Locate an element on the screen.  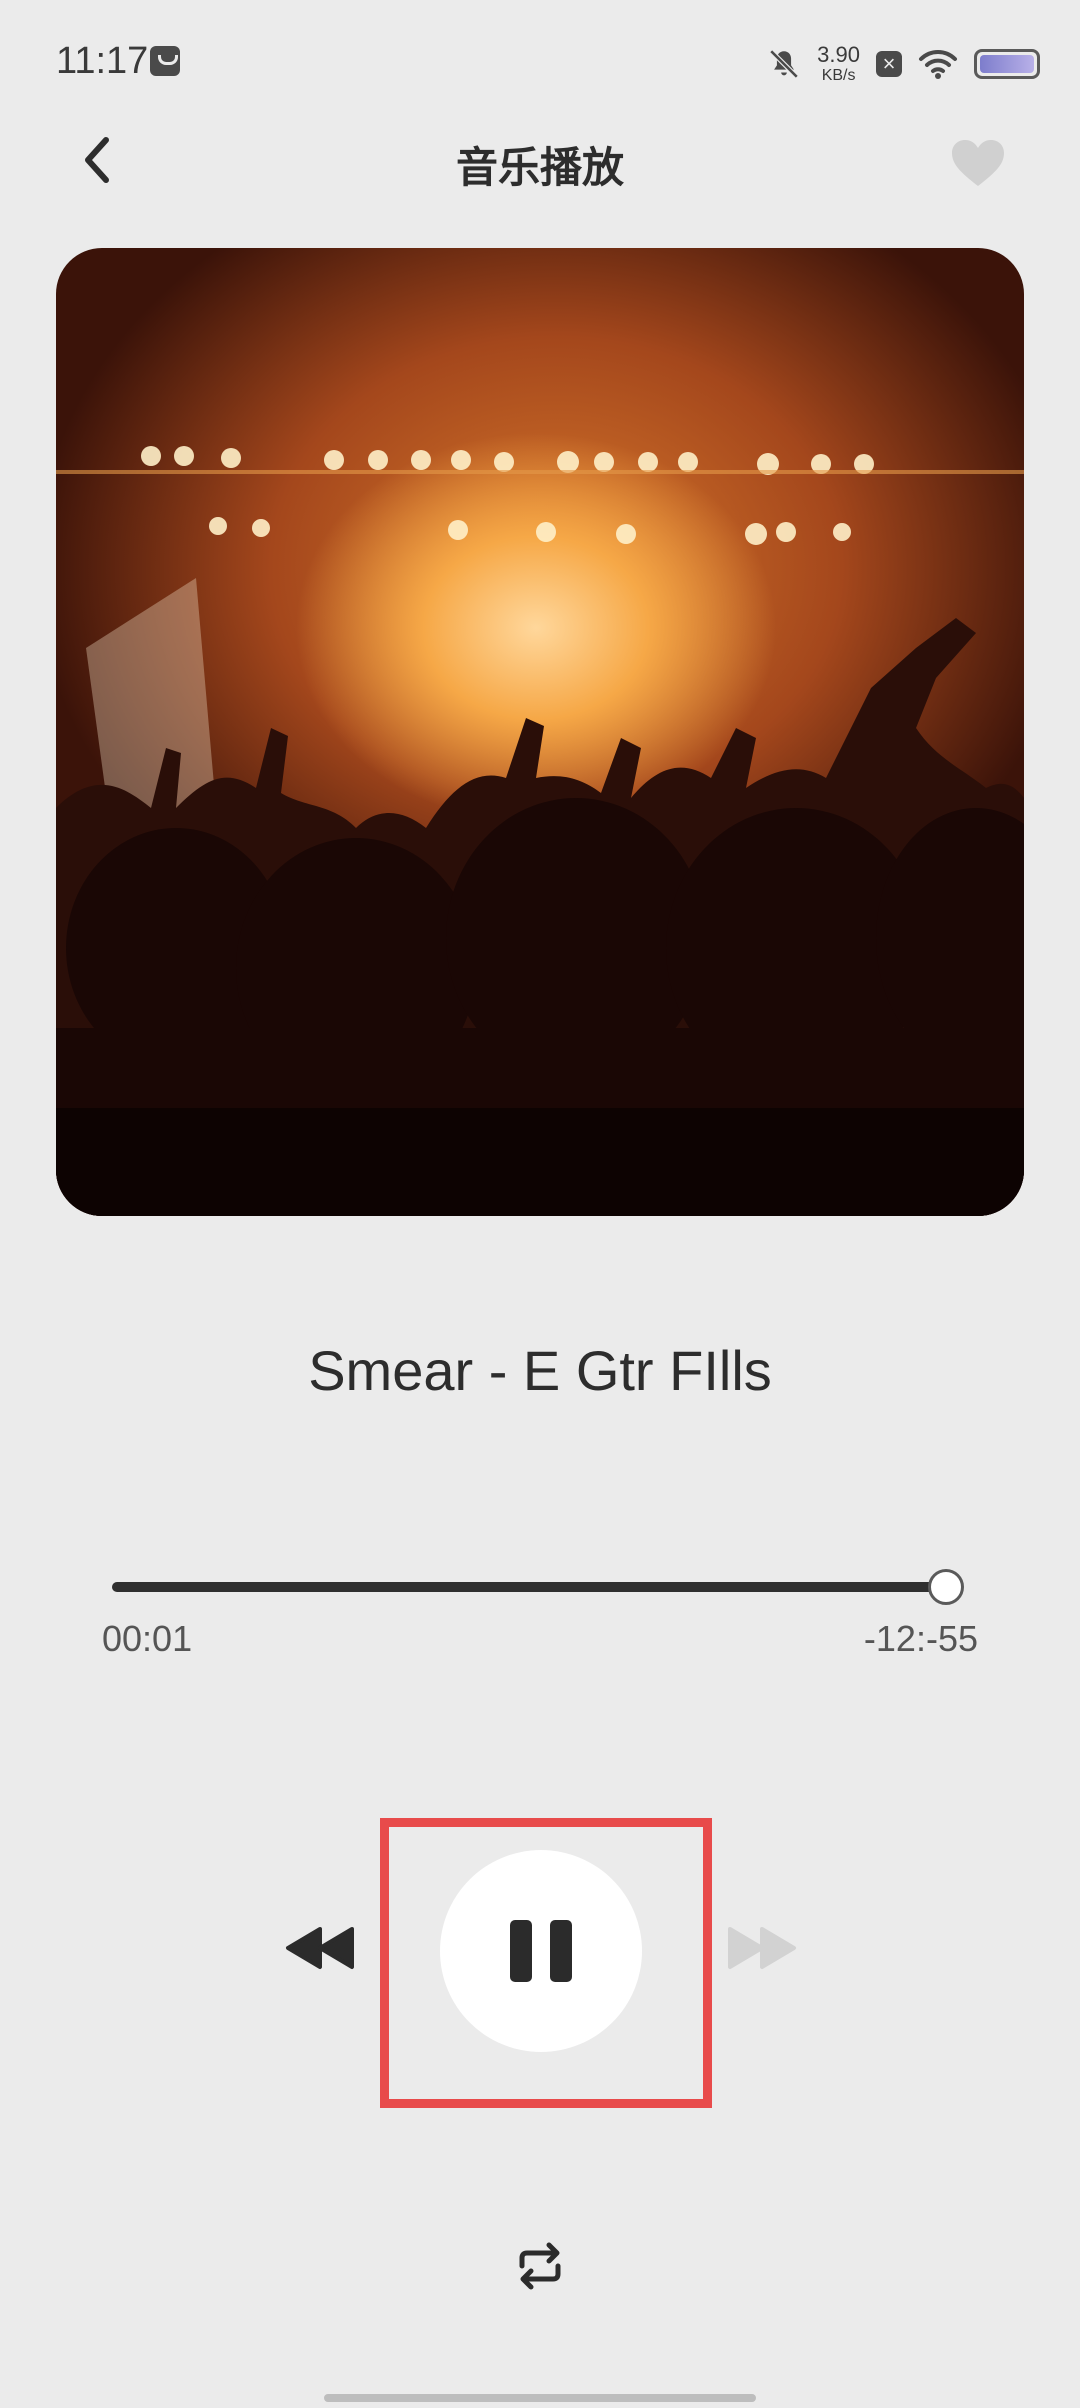
progress-thumb is located at coordinates (945, 1587).